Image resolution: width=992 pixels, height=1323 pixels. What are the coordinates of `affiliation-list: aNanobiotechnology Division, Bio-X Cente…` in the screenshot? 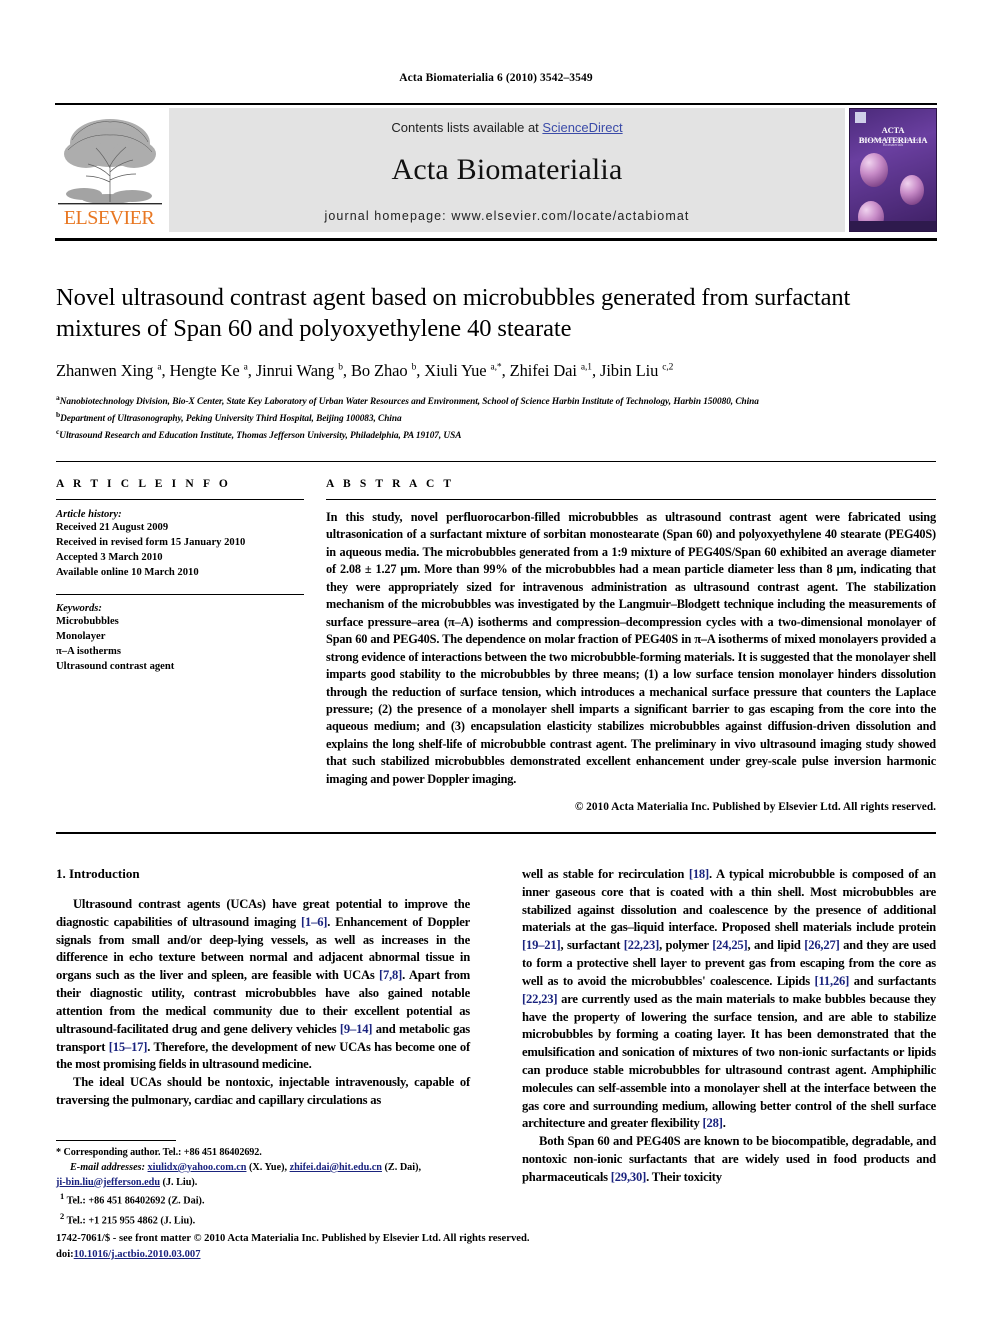 It's located at (496, 418).